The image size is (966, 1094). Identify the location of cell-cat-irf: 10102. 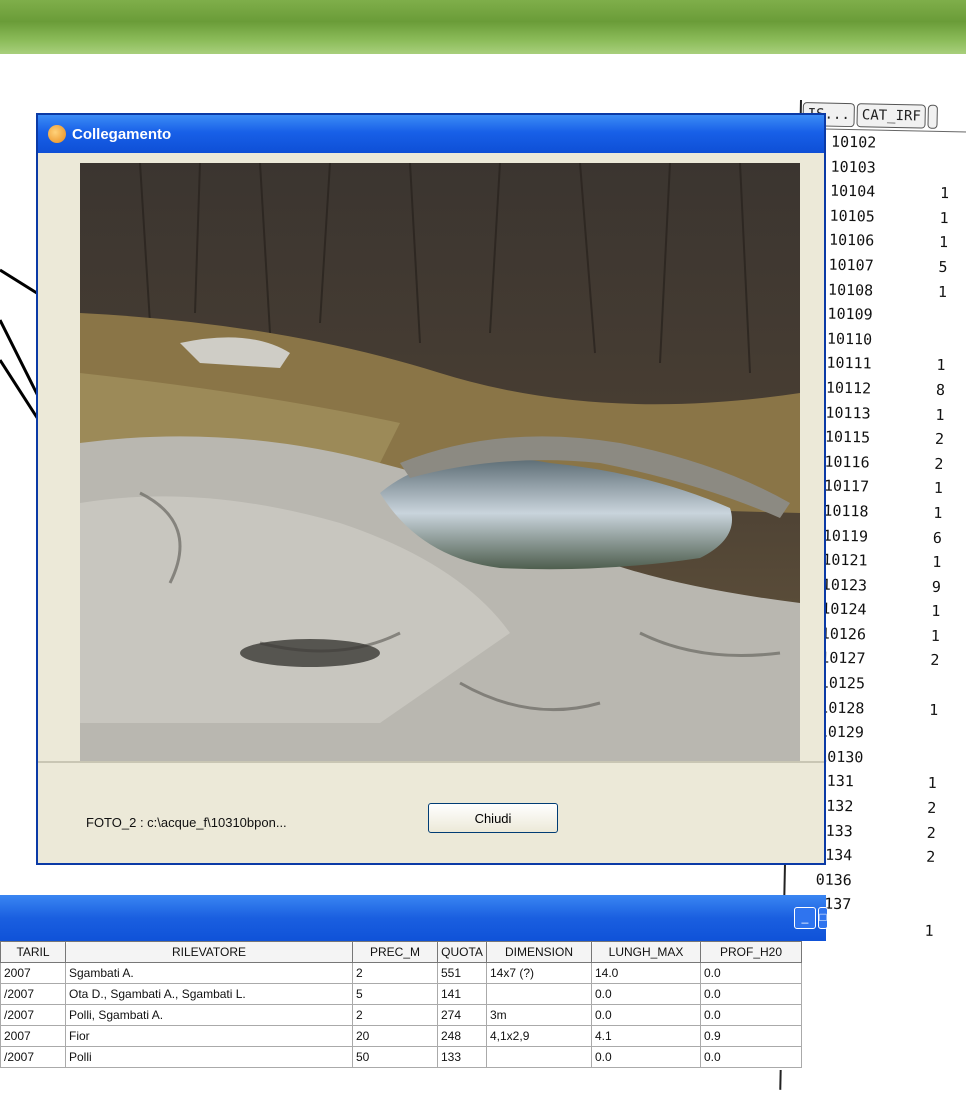
(886, 143).